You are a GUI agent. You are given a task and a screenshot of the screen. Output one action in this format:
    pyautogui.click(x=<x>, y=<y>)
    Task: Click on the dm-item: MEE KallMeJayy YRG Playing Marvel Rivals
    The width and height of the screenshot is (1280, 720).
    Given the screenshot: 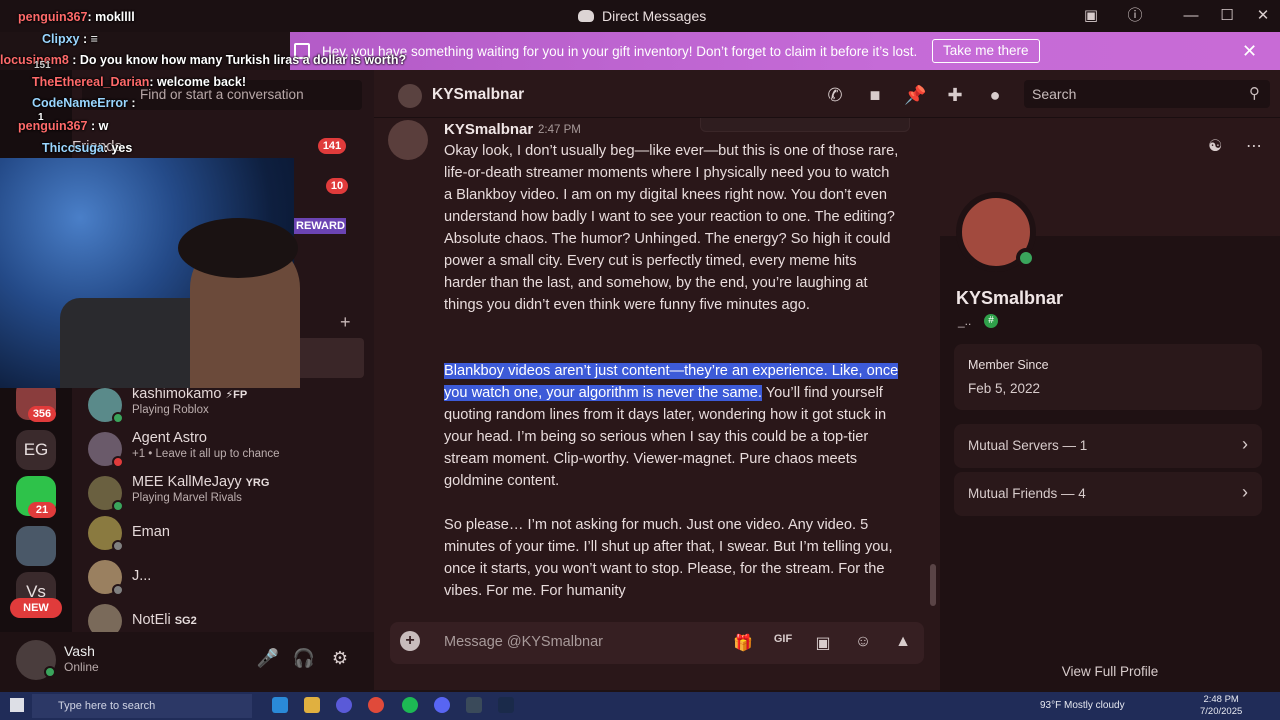 What is the action you would take?
    pyautogui.click(x=224, y=494)
    